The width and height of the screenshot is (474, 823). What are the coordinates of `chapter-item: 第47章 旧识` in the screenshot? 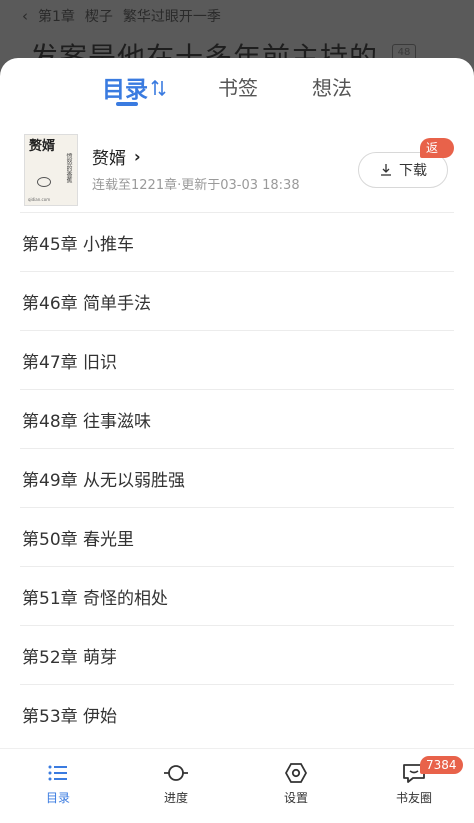 It's located at (237, 359).